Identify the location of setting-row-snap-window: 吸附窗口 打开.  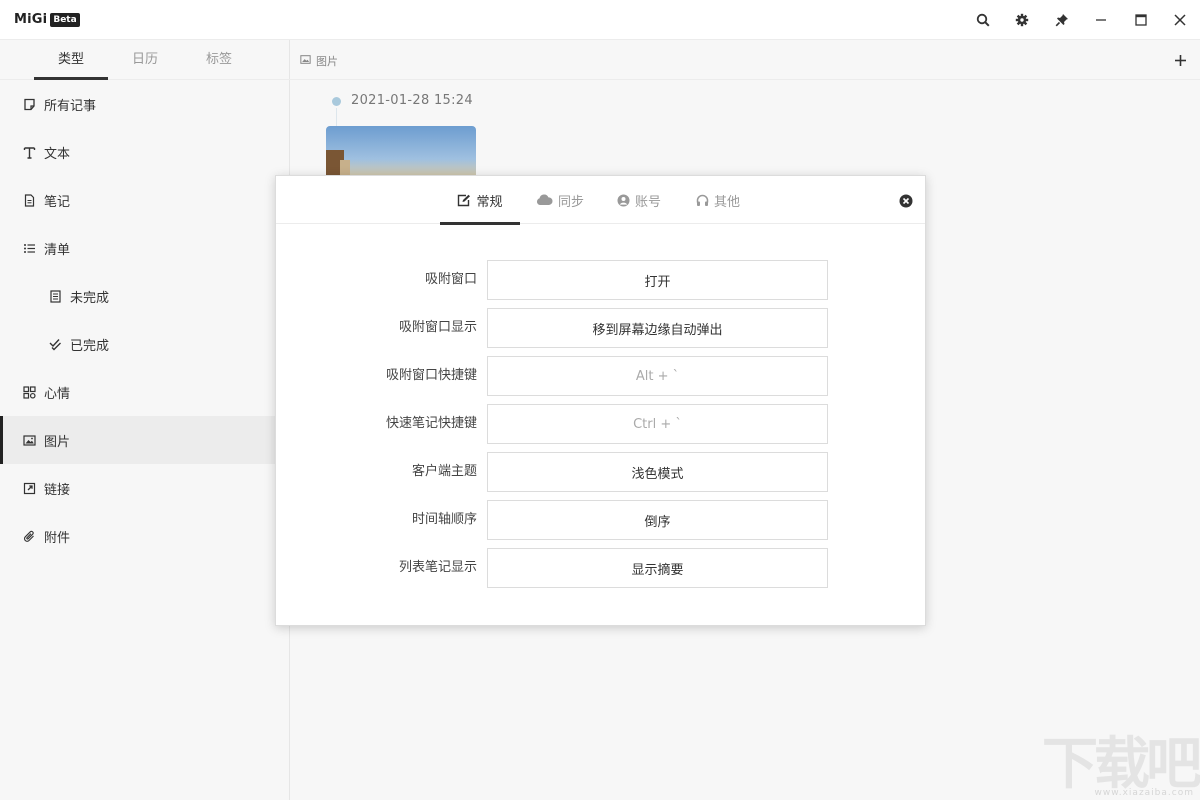
(600, 284).